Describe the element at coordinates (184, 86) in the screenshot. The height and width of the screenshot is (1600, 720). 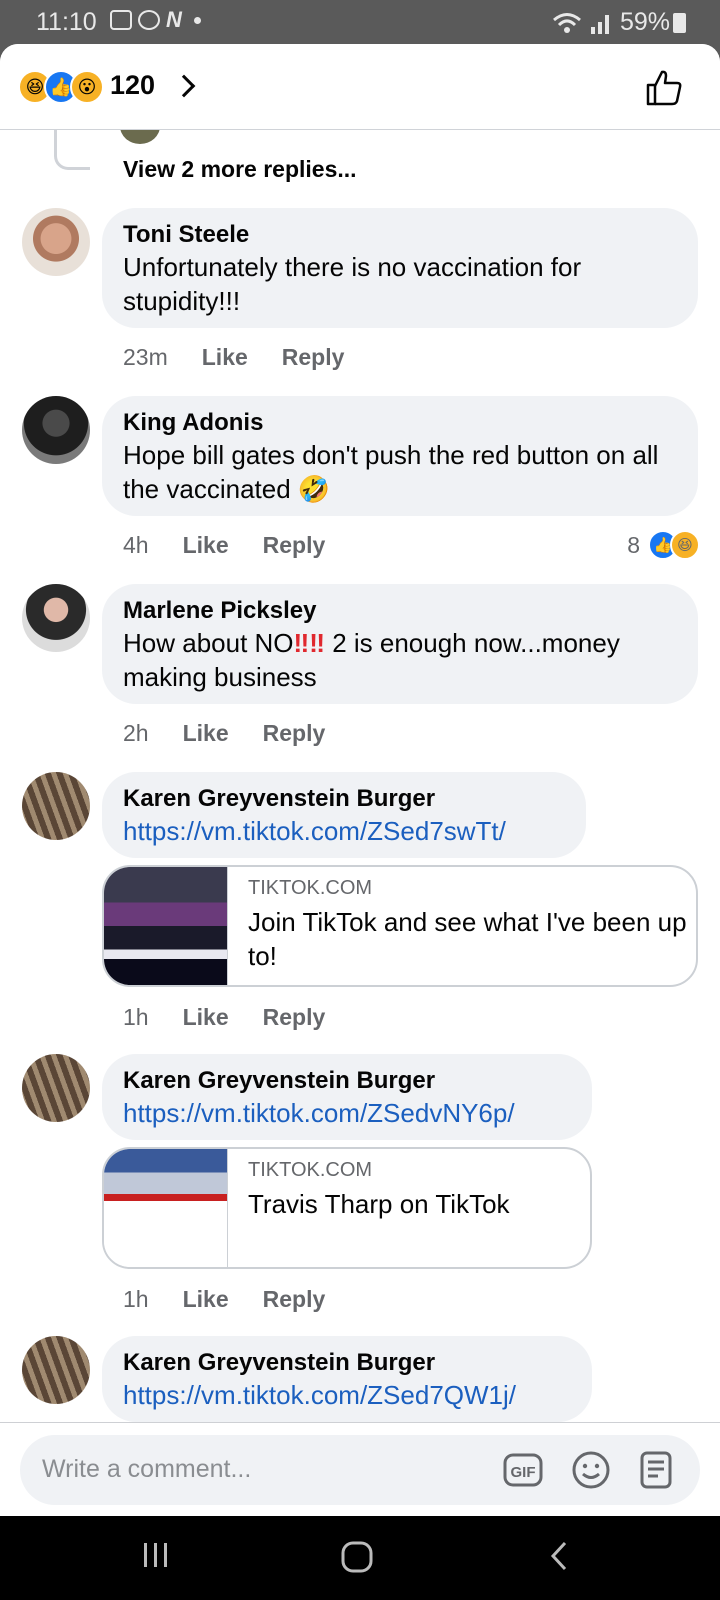
I see `chevron-right-icon` at that location.